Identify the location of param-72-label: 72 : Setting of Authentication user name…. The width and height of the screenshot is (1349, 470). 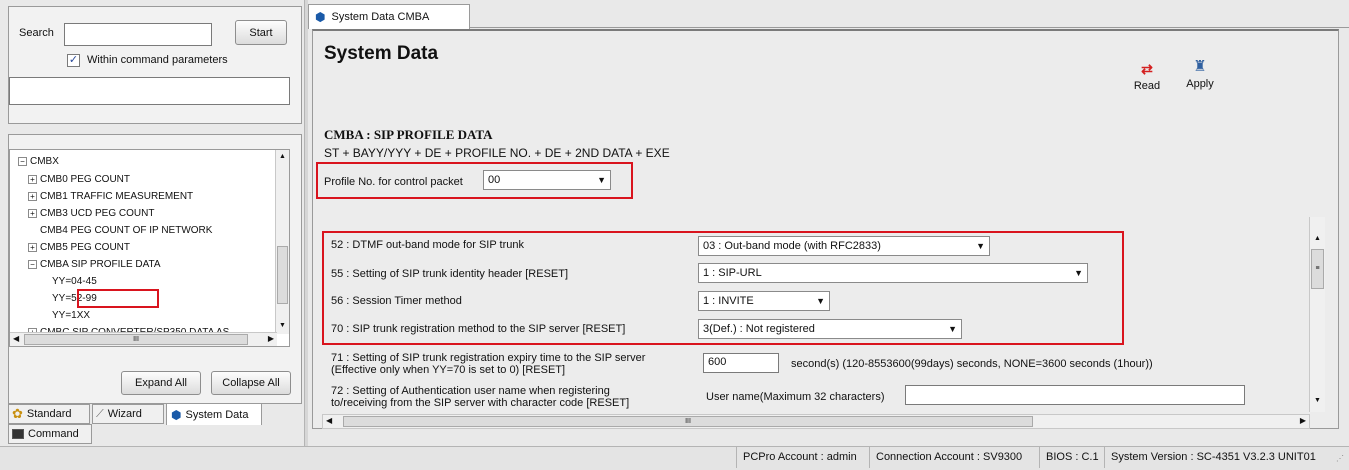
(480, 397).